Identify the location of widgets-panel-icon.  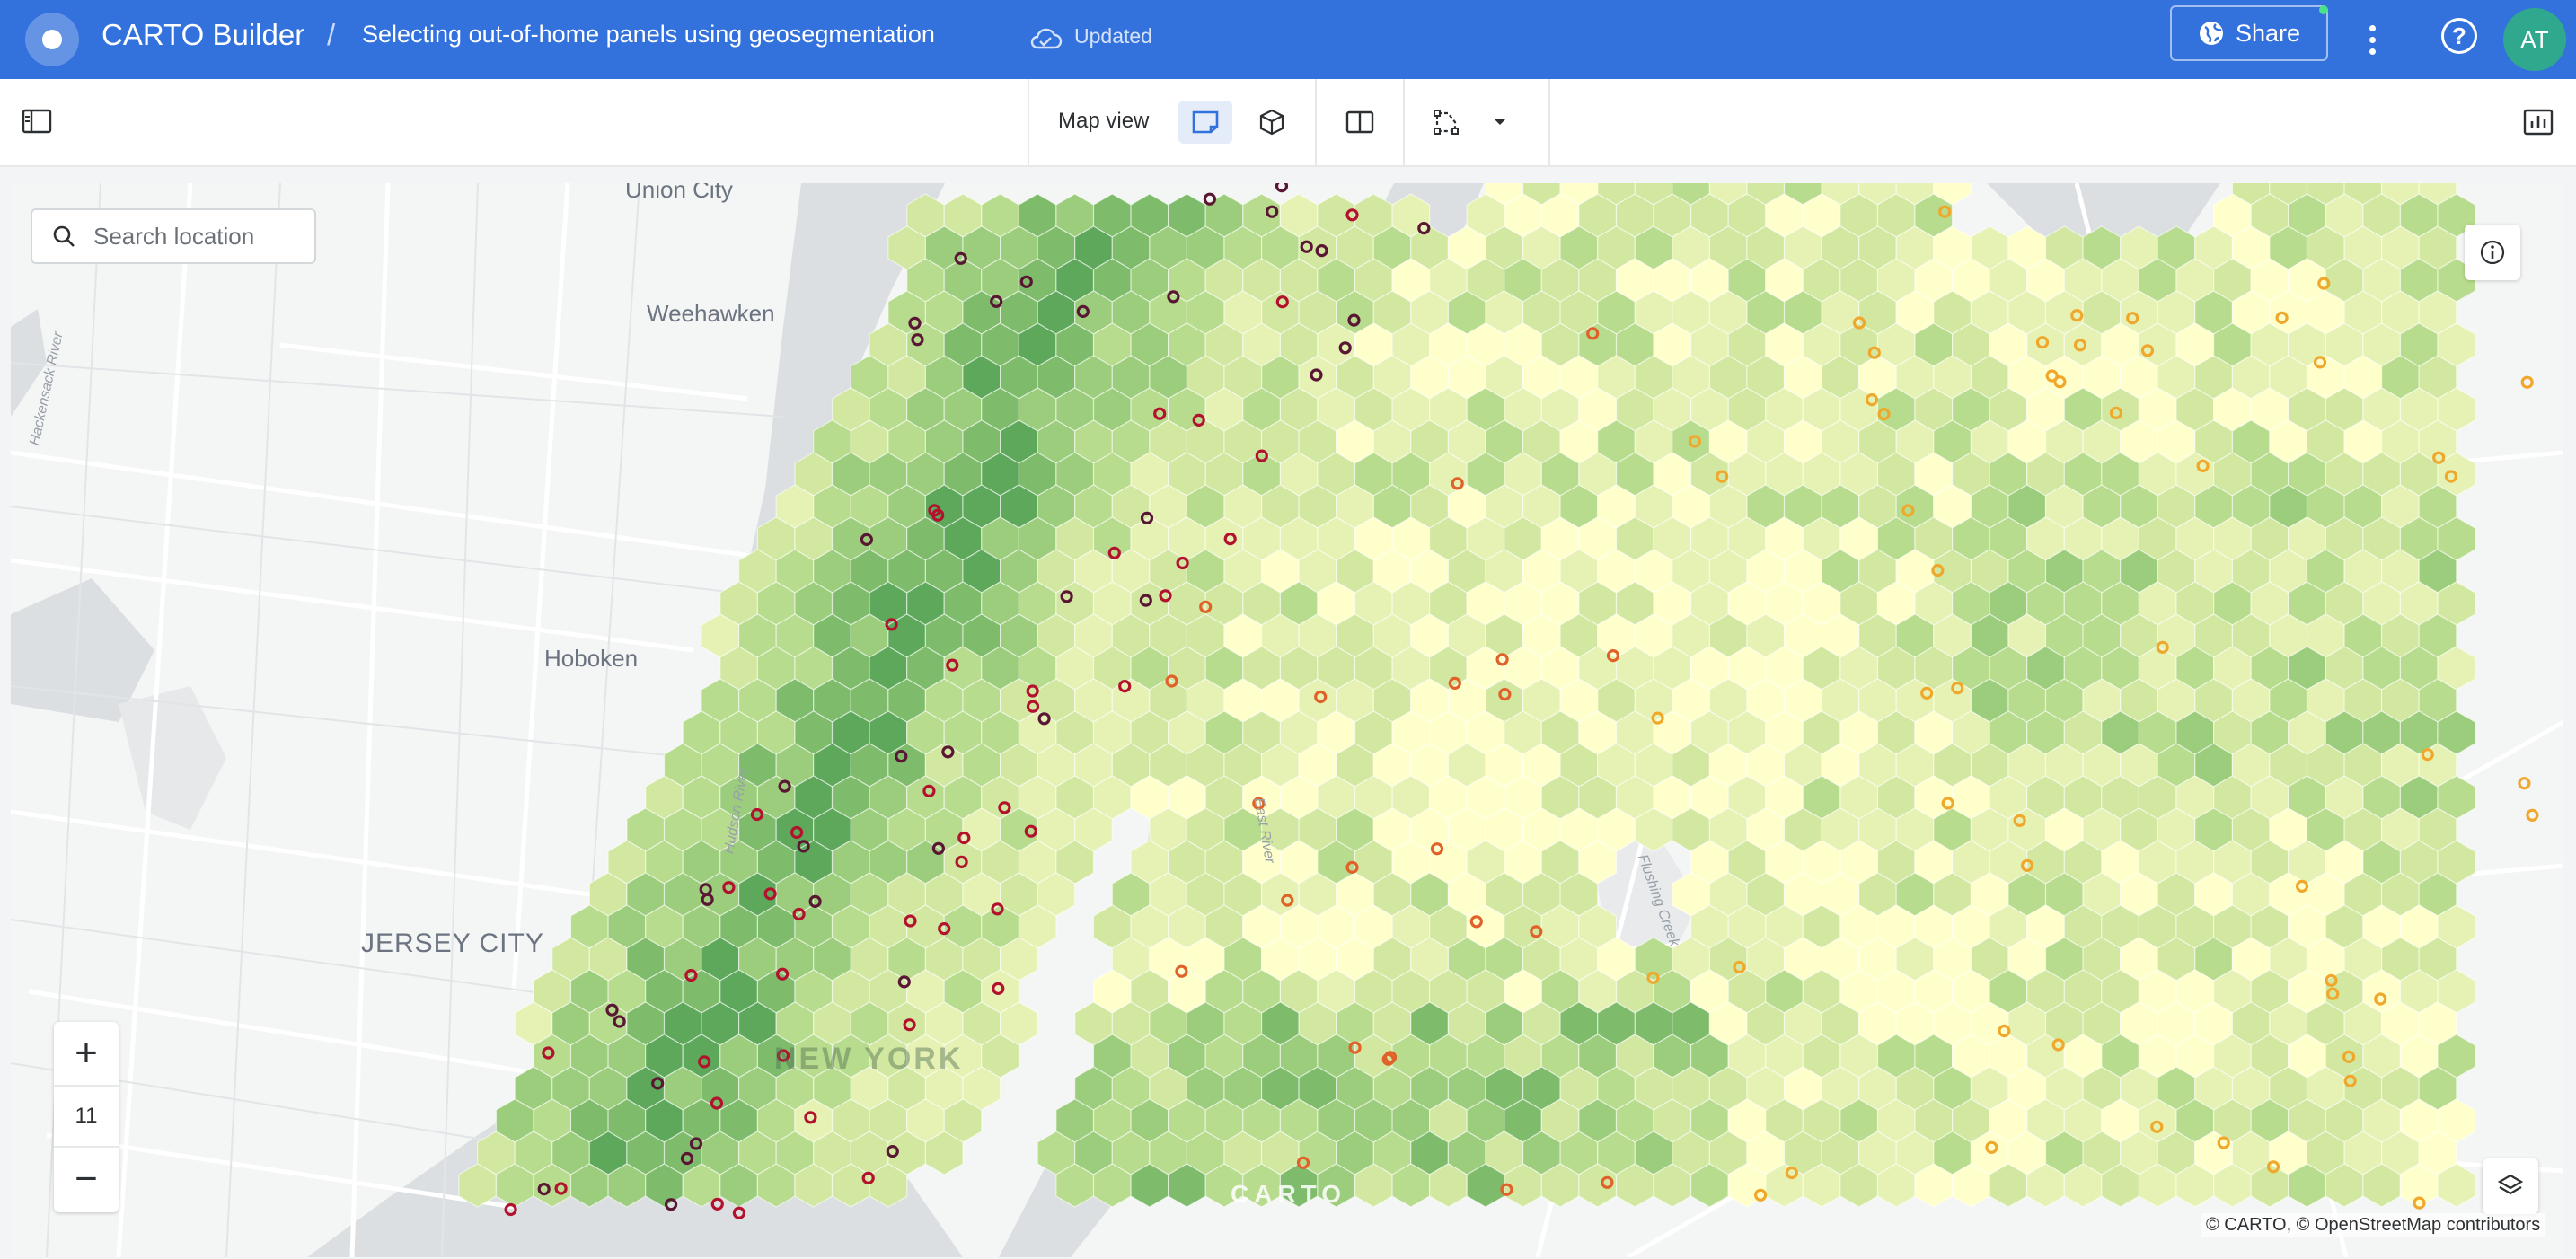
(2538, 122).